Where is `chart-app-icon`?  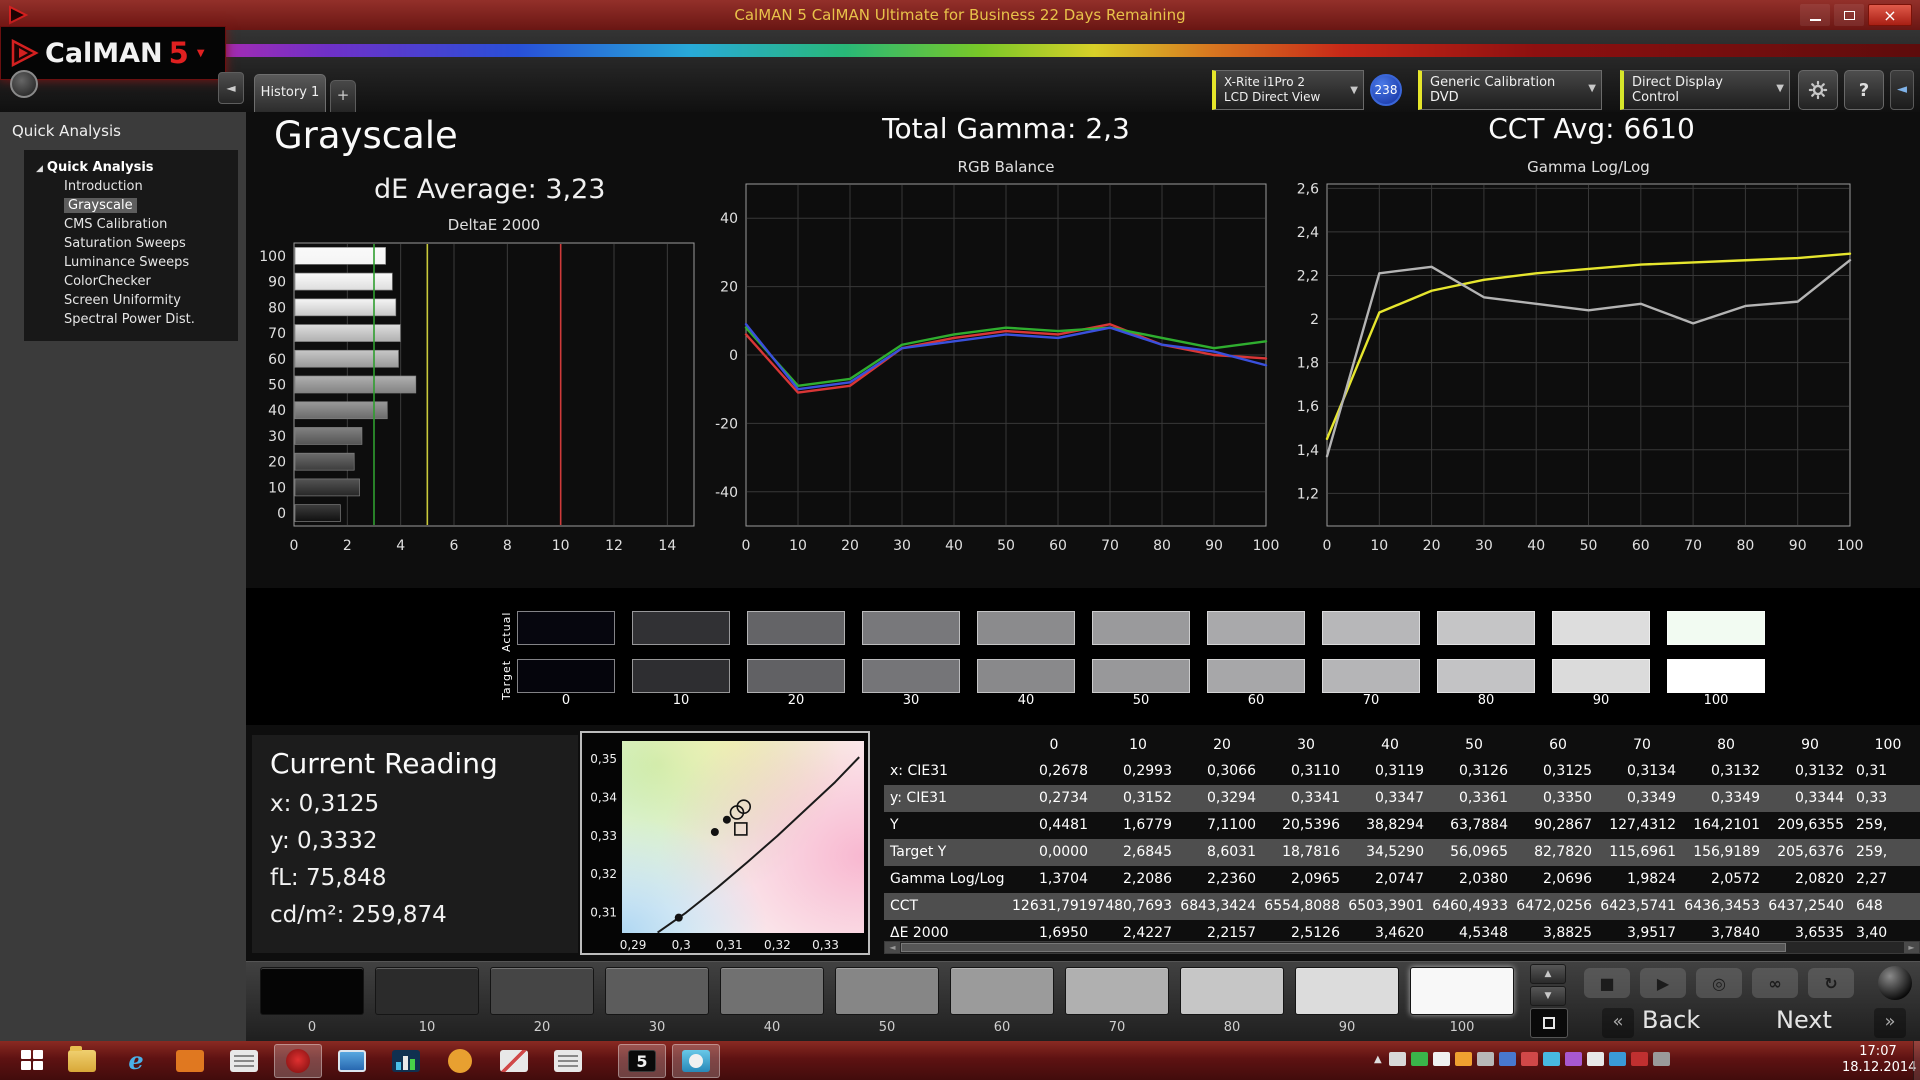 chart-app-icon is located at coordinates (406, 1061).